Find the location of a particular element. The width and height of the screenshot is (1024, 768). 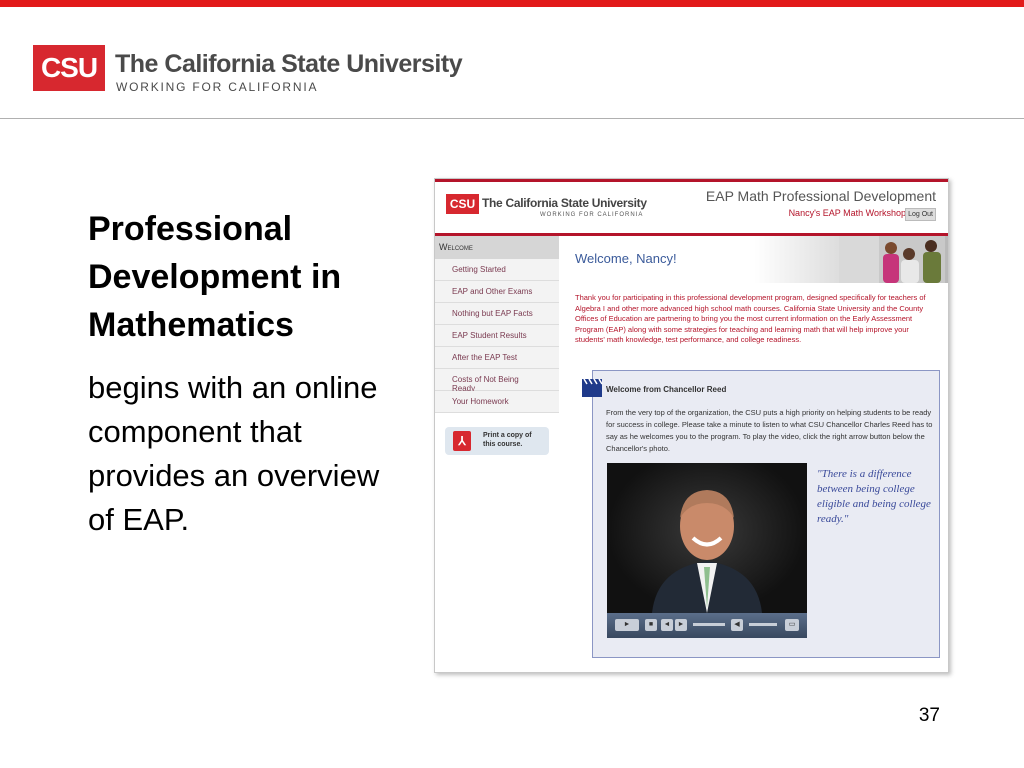

forward-button: ► is located at coordinates (681, 625).